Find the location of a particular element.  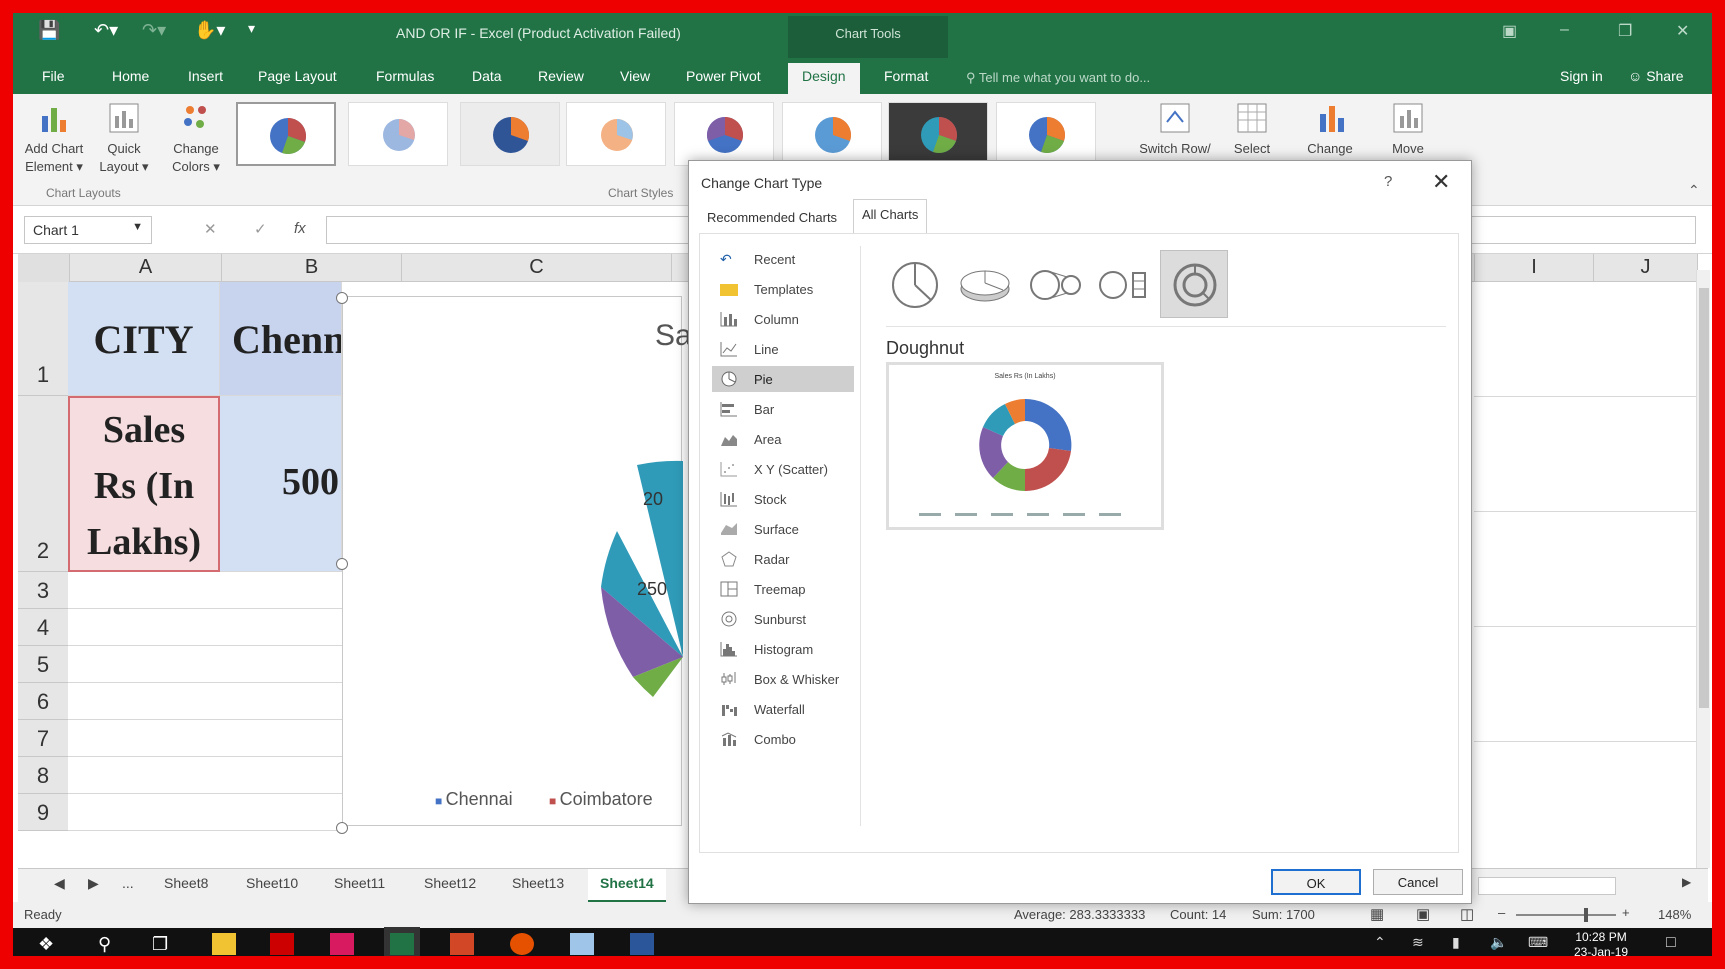

redo-icon: ↷▾ is located at coordinates (154, 30).